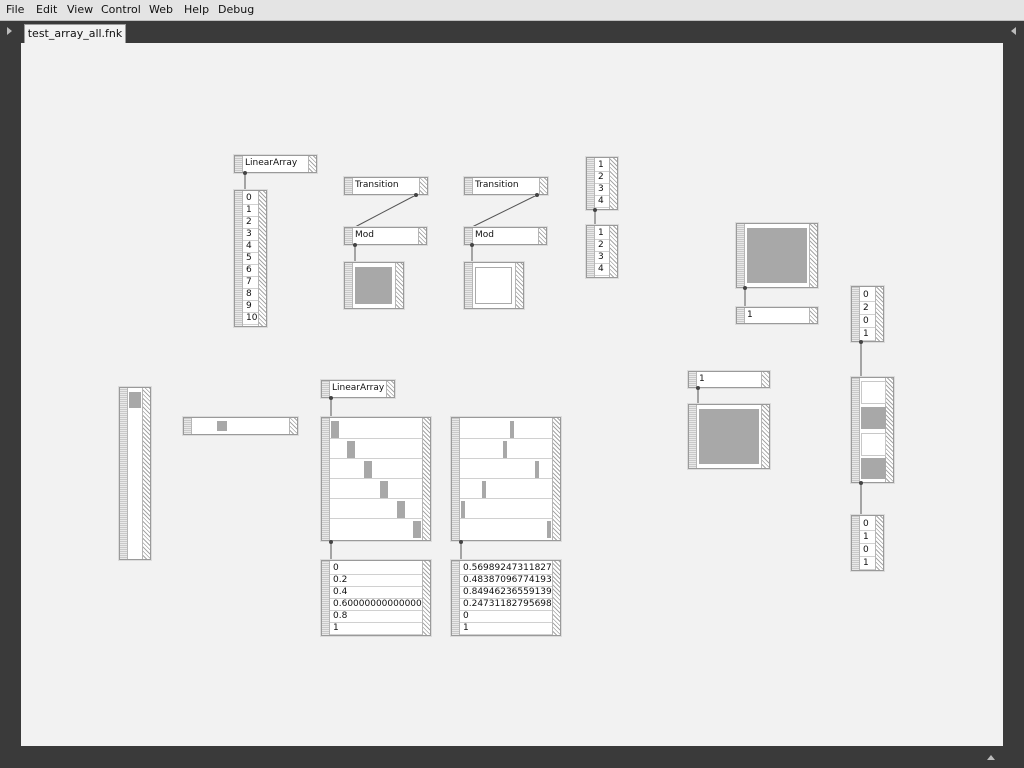 The width and height of the screenshot is (1024, 768). Describe the element at coordinates (506, 479) in the screenshot. I see `slider-array-node-right` at that location.